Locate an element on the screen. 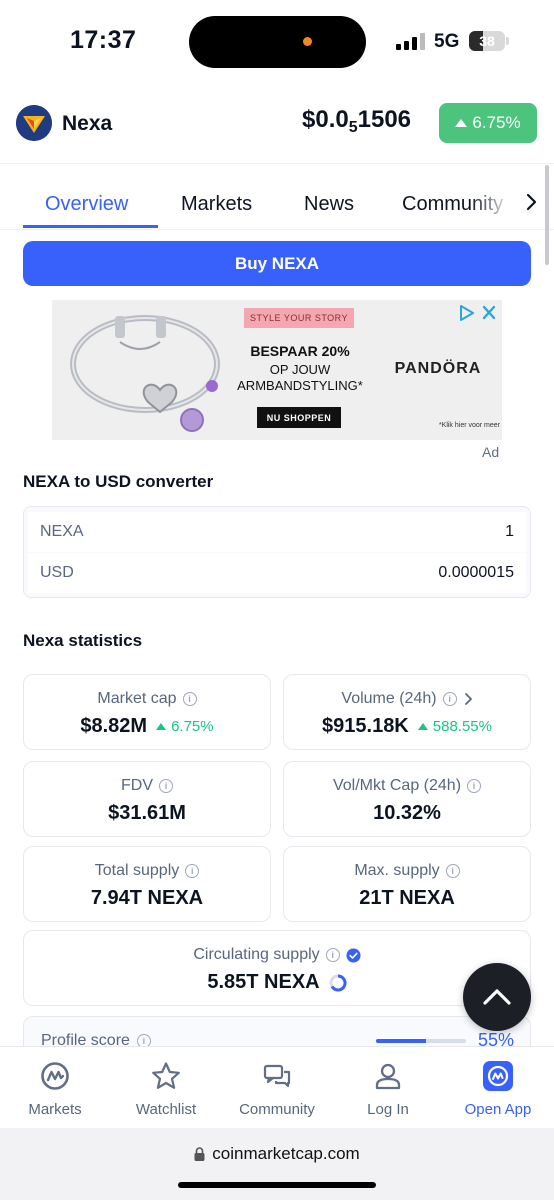  price-change-badge: 6.75% is located at coordinates (488, 123).